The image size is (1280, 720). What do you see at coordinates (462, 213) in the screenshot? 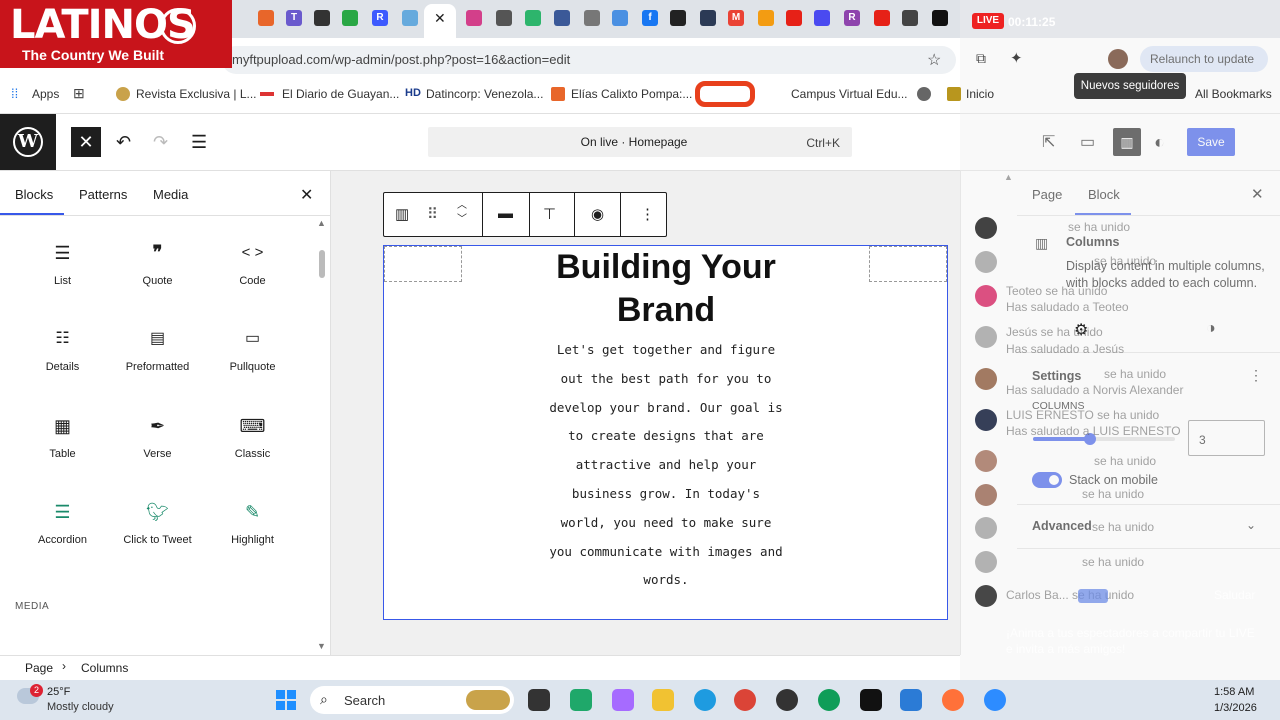
I see `move-up-down-icon: ︿ ﹀` at bounding box center [462, 213].